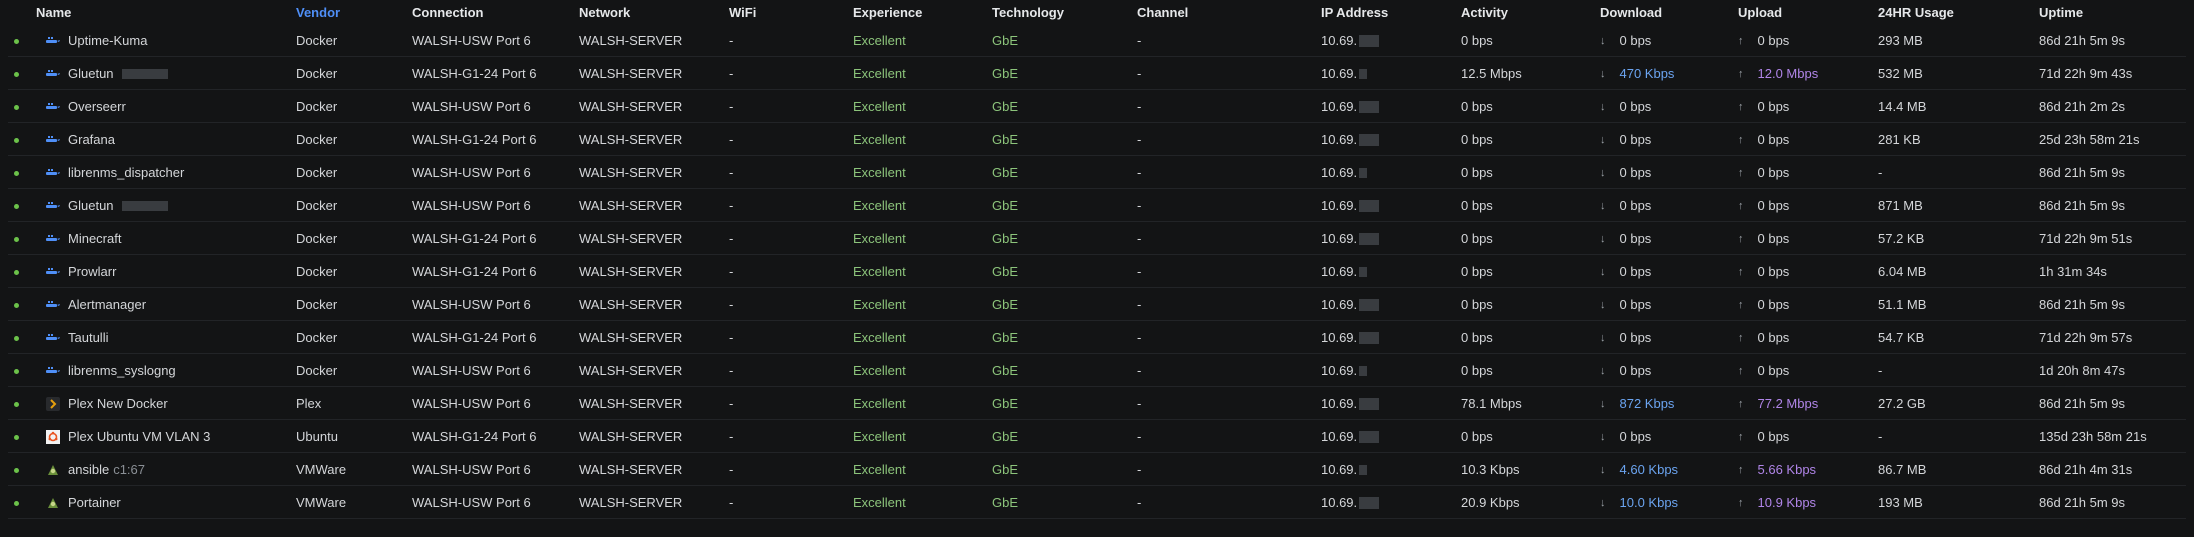 The image size is (2194, 537). I want to click on usage-cell: 871 MB, so click(1900, 205).